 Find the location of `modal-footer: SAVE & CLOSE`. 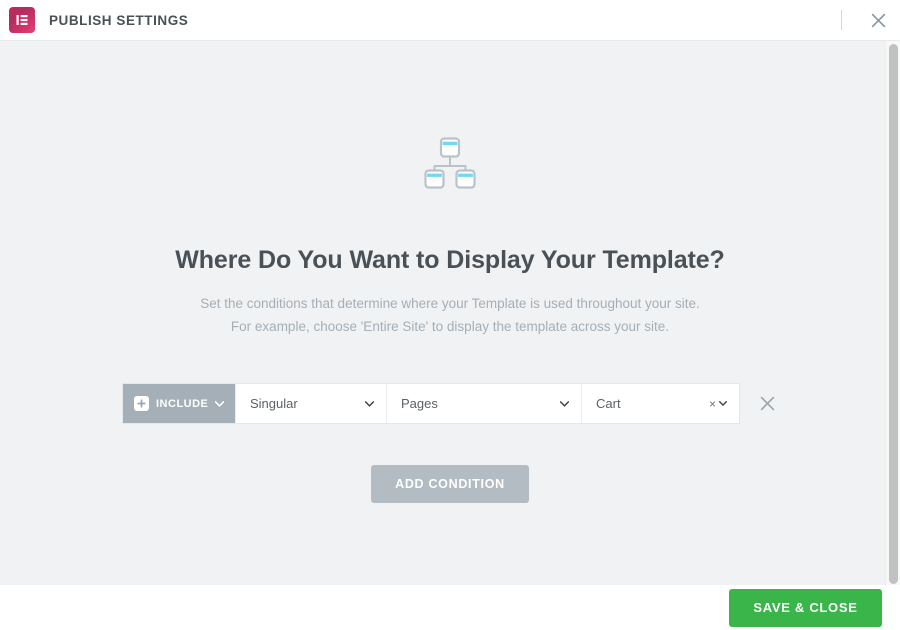

modal-footer: SAVE & CLOSE is located at coordinates (450, 607).